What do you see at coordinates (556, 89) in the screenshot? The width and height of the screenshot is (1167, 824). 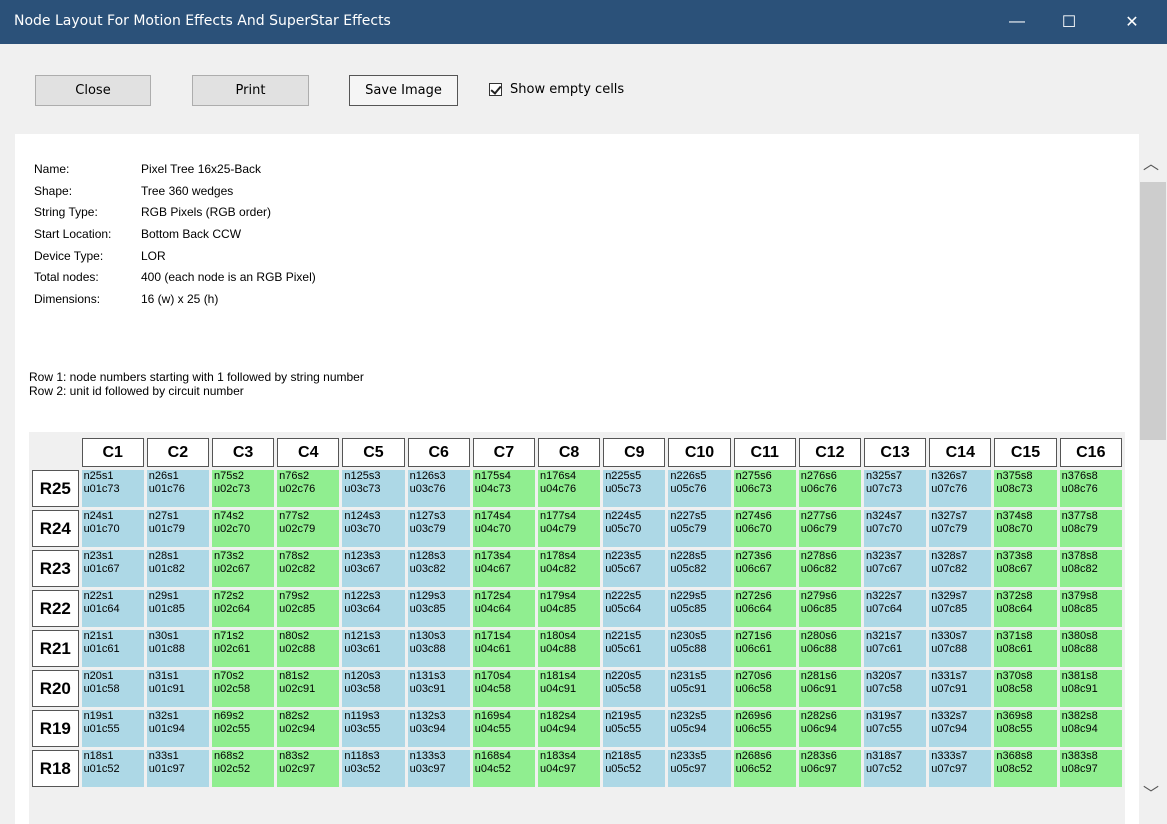 I see `show-empty-cells-checkbox: Show empty cells` at bounding box center [556, 89].